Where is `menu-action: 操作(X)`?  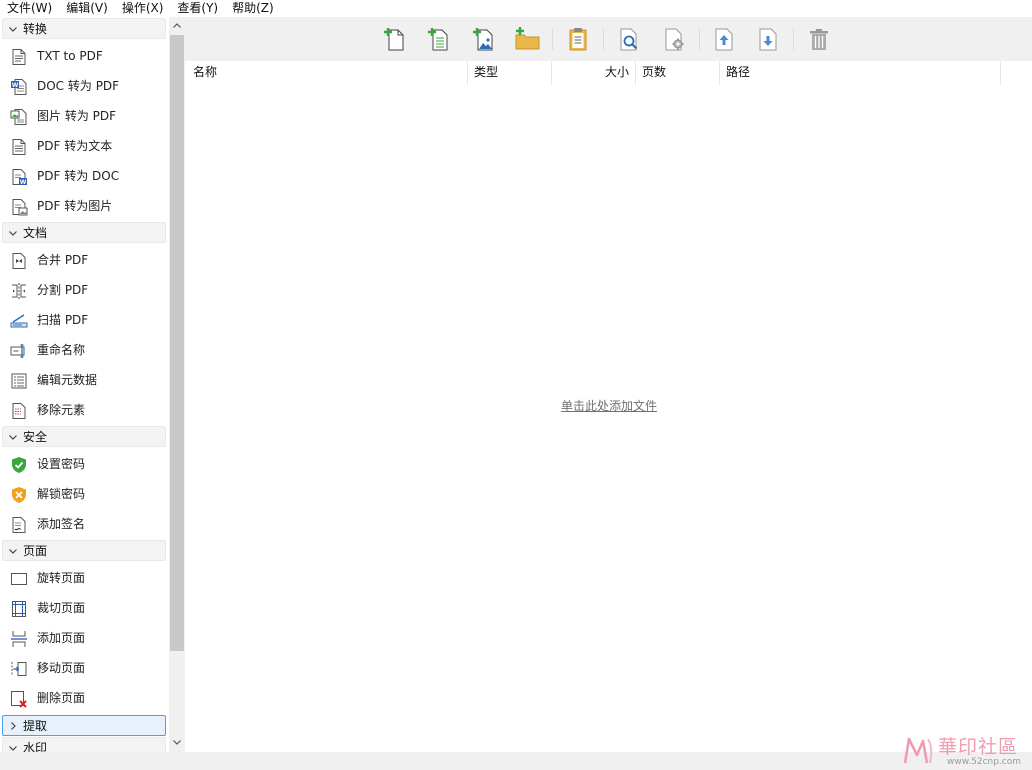 menu-action: 操作(X) is located at coordinates (143, 8).